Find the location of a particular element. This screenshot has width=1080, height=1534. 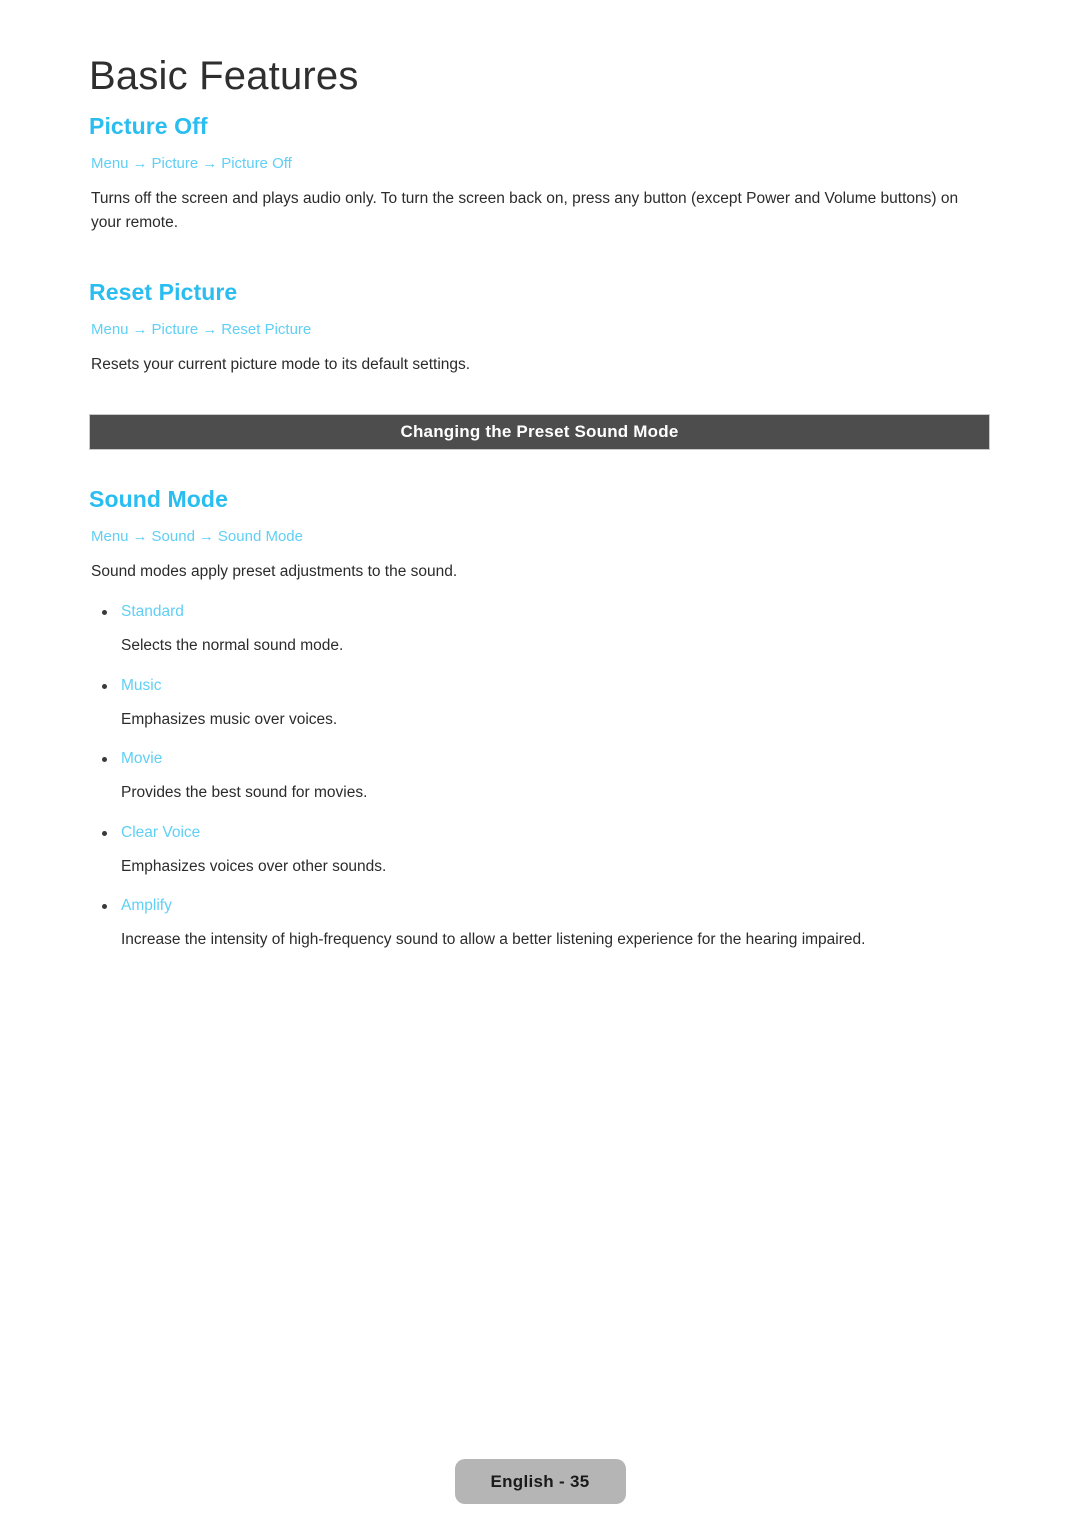

breadcrumb-item-target: Picture Off is located at coordinates (256, 163).